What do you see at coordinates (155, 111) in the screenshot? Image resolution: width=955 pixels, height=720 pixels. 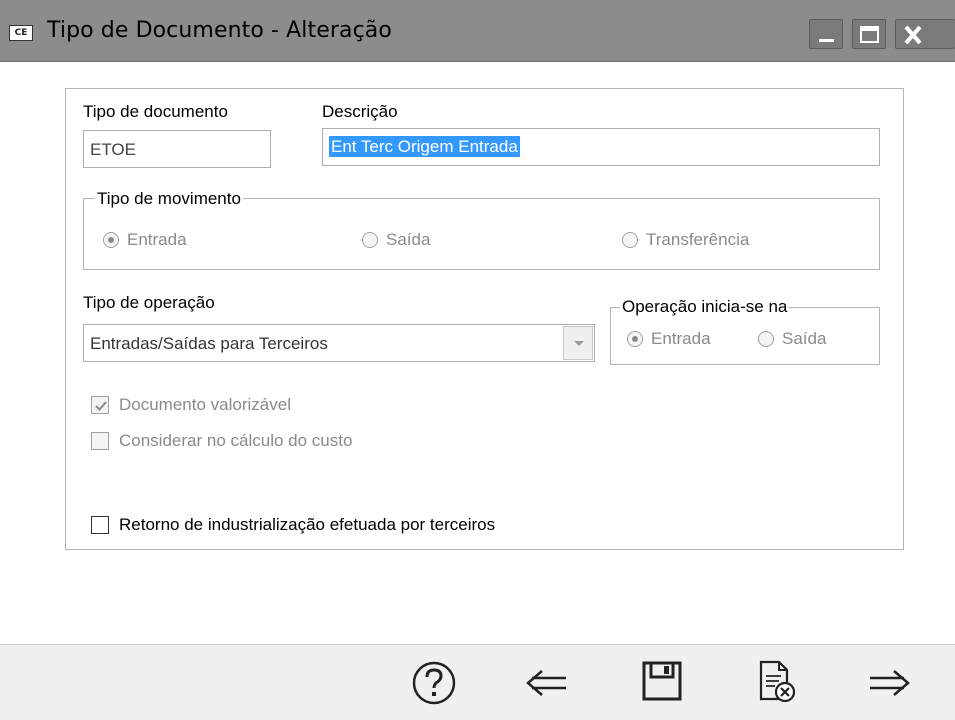 I see `tipo-documento-label: Tipo de documento` at bounding box center [155, 111].